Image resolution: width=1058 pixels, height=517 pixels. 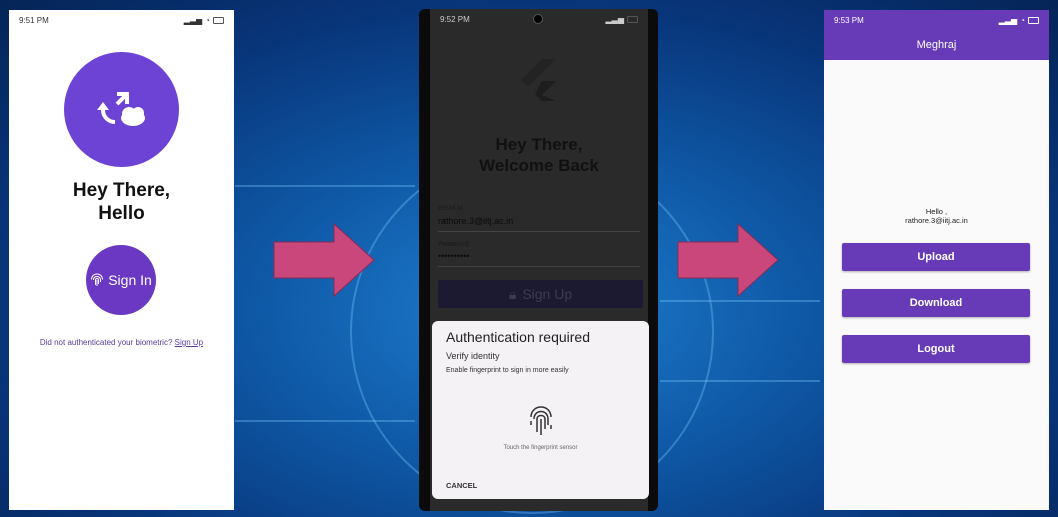 I want to click on status-time: 9:53 PM, so click(x=849, y=20).